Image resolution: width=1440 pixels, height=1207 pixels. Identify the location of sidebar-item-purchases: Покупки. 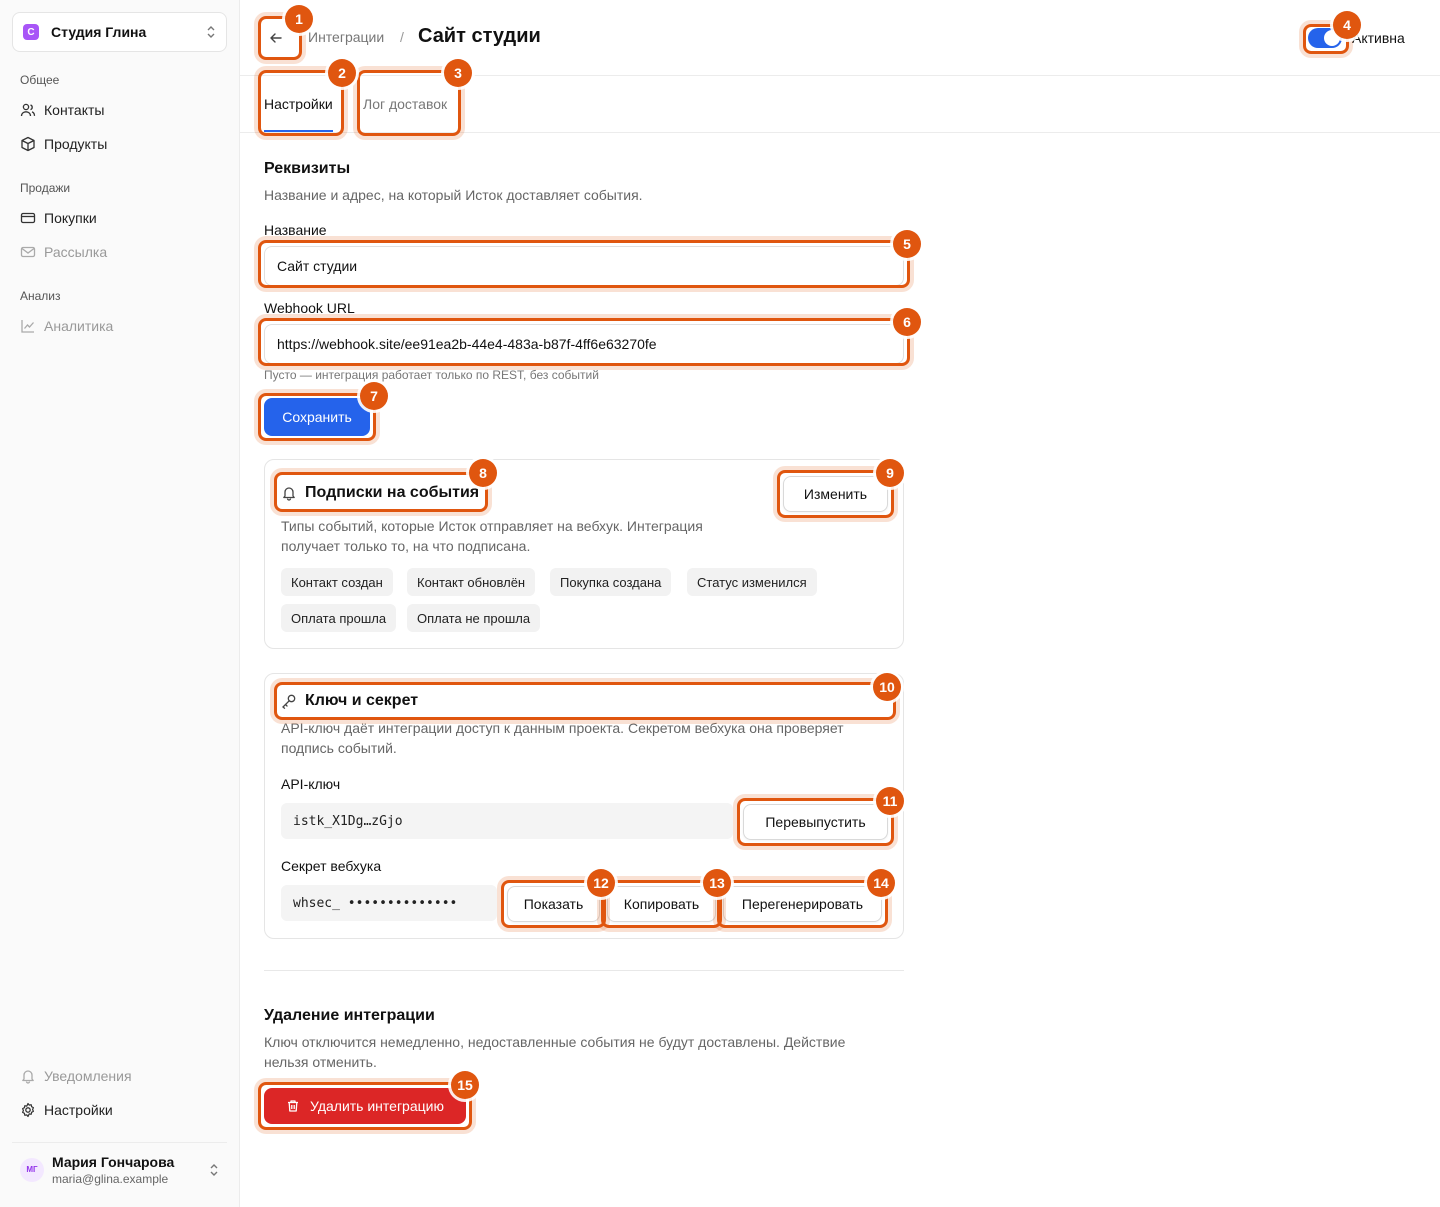
(58, 218).